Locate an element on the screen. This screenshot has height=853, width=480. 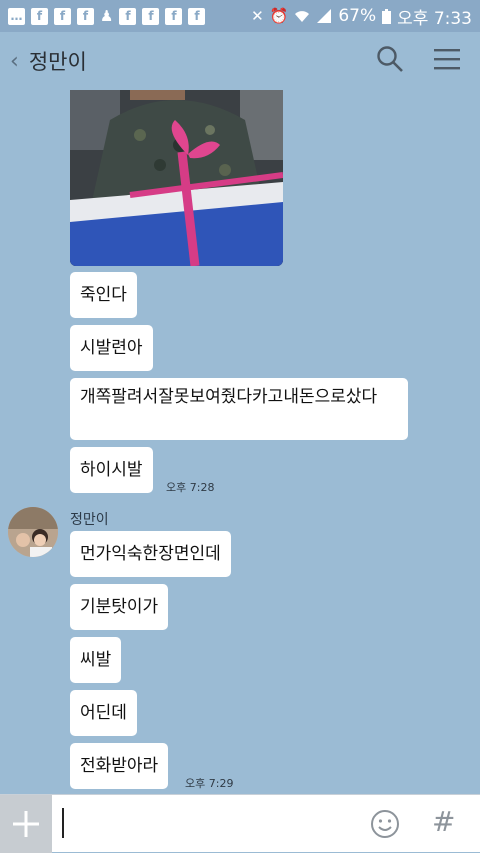
clock: 오후 7:33 is located at coordinates (434, 18).